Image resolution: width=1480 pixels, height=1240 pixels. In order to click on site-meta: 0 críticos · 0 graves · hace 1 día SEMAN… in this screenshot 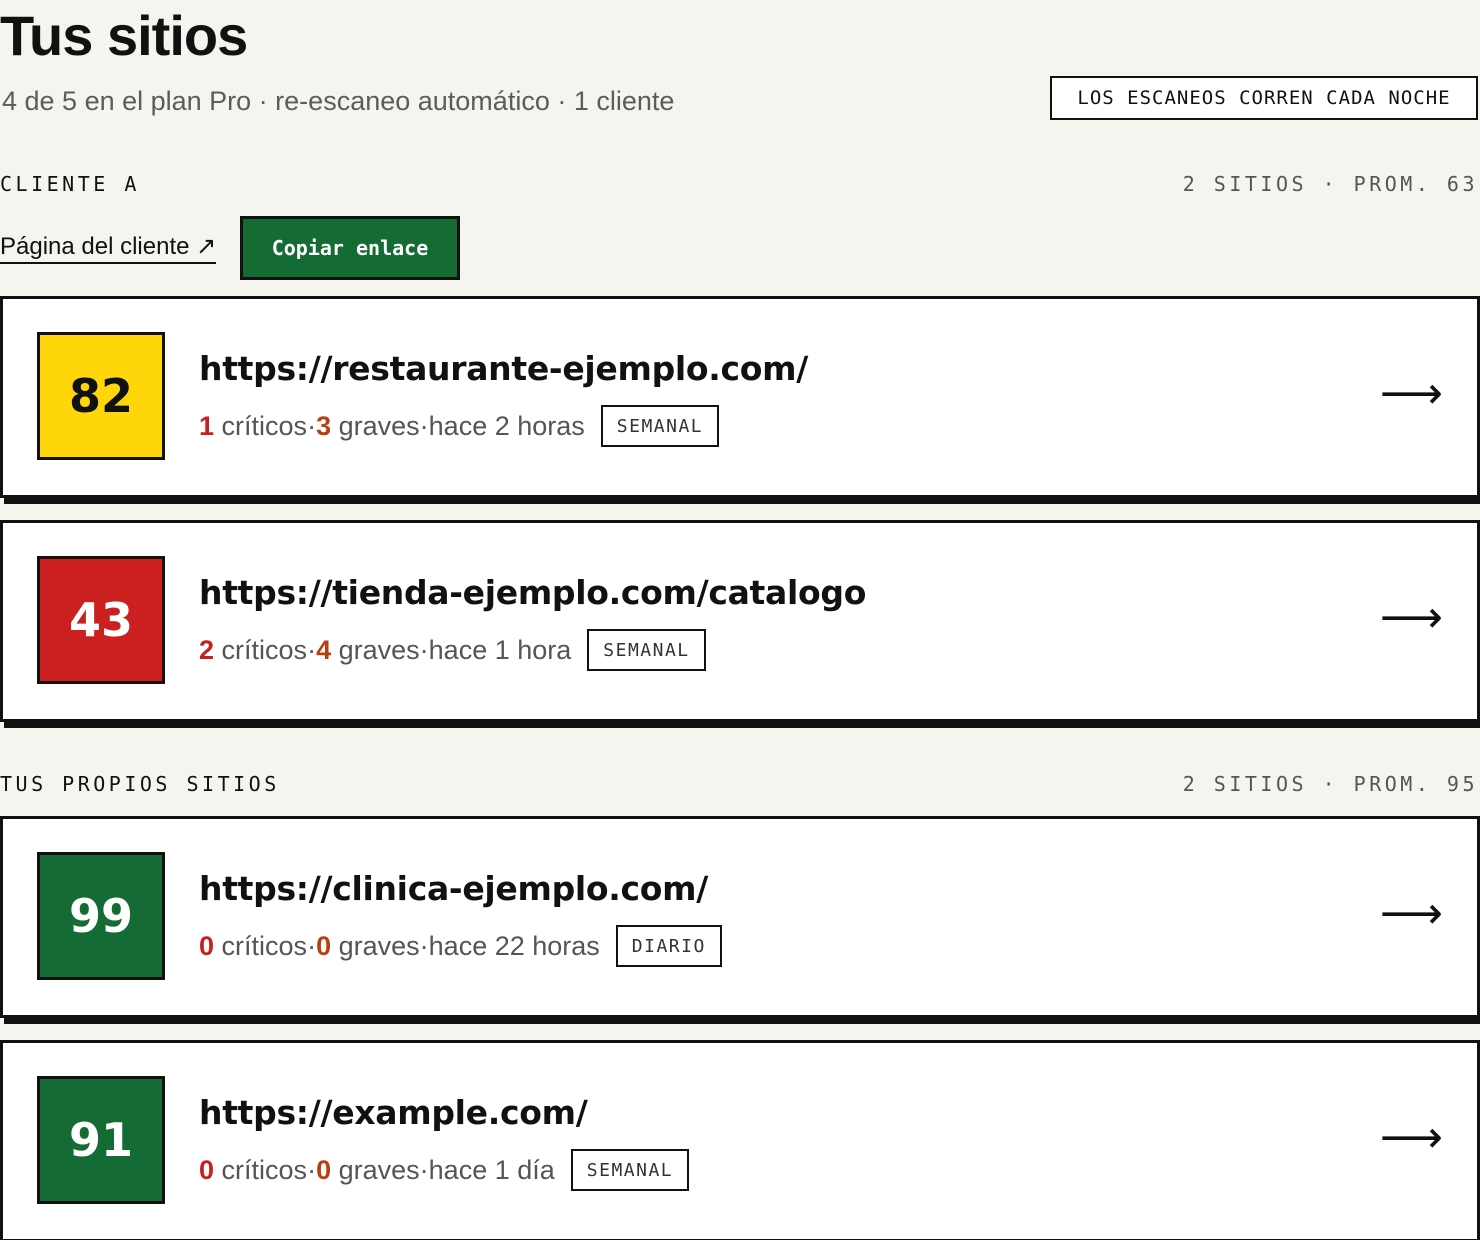, I will do `click(444, 1170)`.